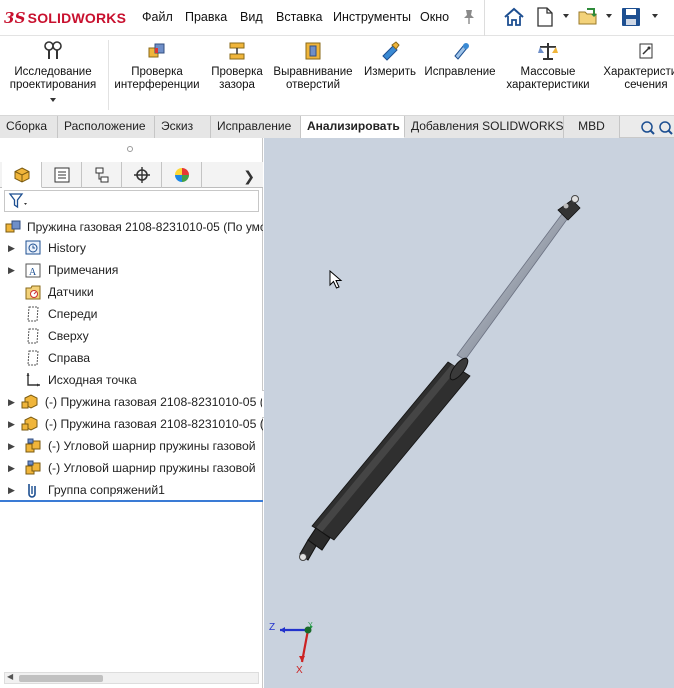  Describe the element at coordinates (206, 17) in the screenshot. I see `menu-edit: Правка` at that location.